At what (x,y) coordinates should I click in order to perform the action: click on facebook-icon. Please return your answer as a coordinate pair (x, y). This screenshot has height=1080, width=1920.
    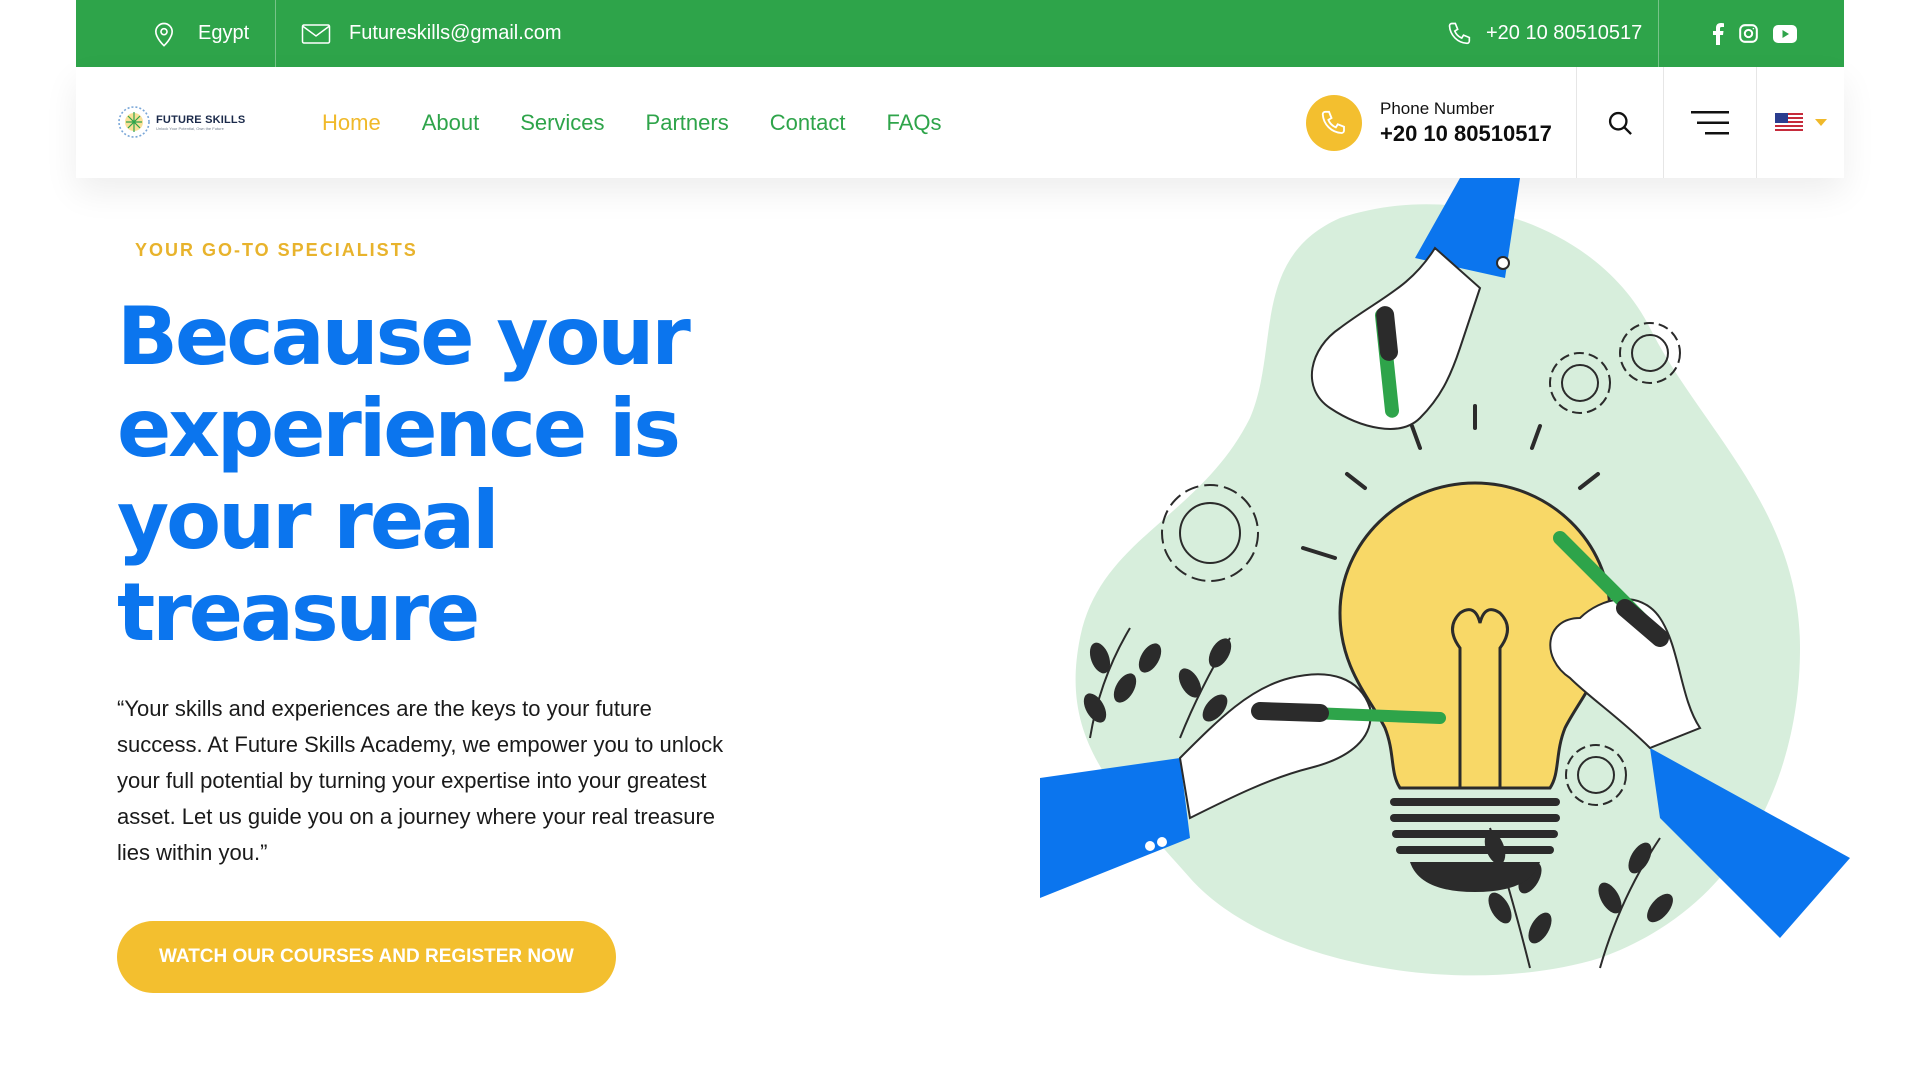
    Looking at the image, I should click on (1718, 33).